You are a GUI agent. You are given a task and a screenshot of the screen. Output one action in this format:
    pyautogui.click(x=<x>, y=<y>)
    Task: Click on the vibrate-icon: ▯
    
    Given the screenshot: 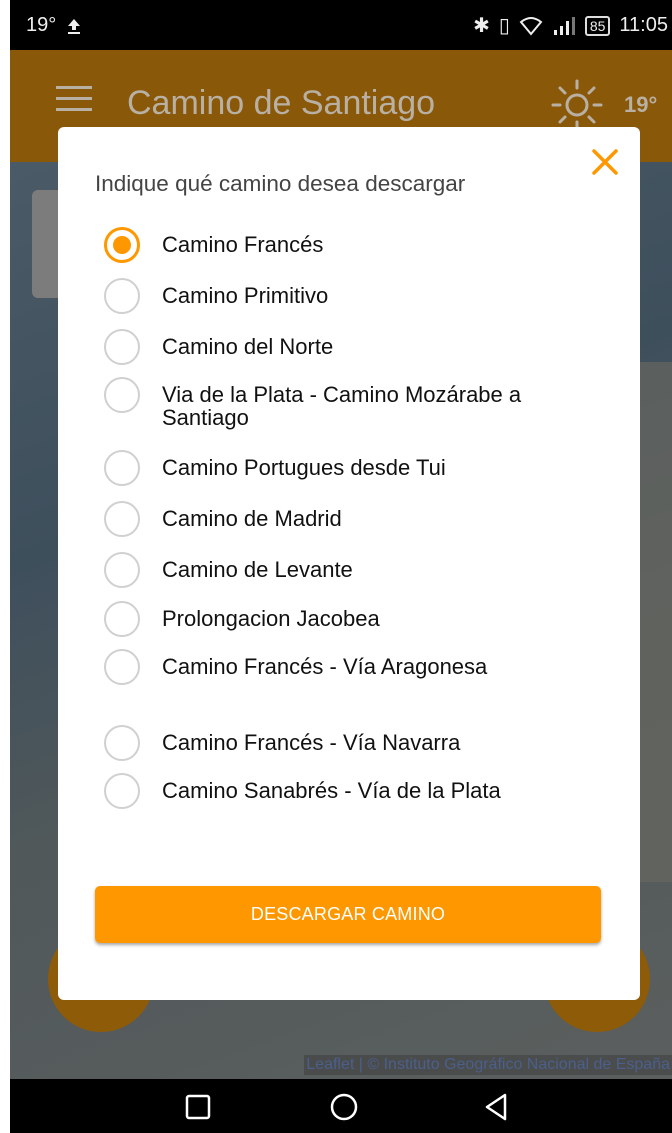 What is the action you would take?
    pyautogui.click(x=504, y=26)
    